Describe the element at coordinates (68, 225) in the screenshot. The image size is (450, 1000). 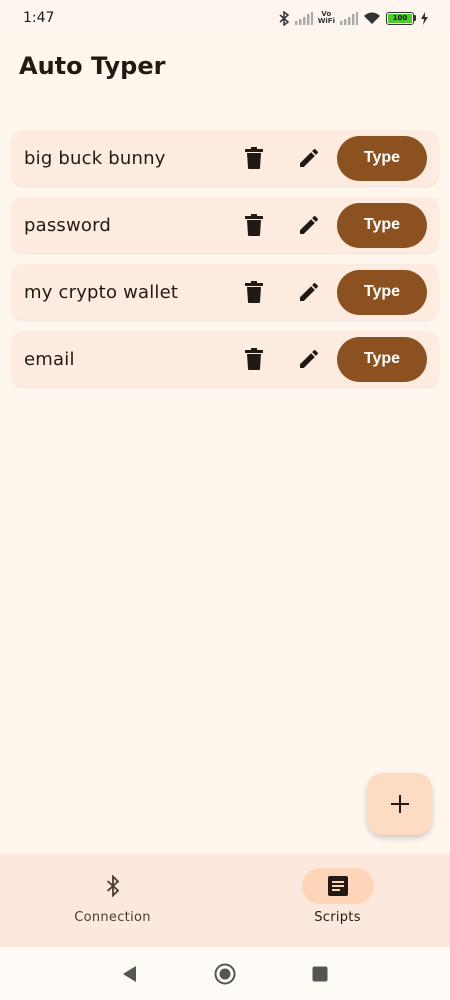
I see `script-name: password` at that location.